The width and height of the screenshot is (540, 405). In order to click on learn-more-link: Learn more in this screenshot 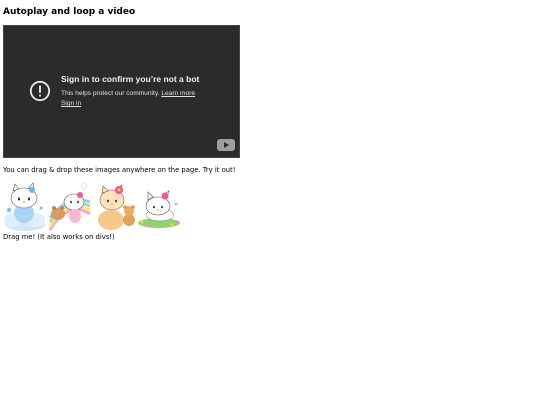, I will do `click(178, 93)`.